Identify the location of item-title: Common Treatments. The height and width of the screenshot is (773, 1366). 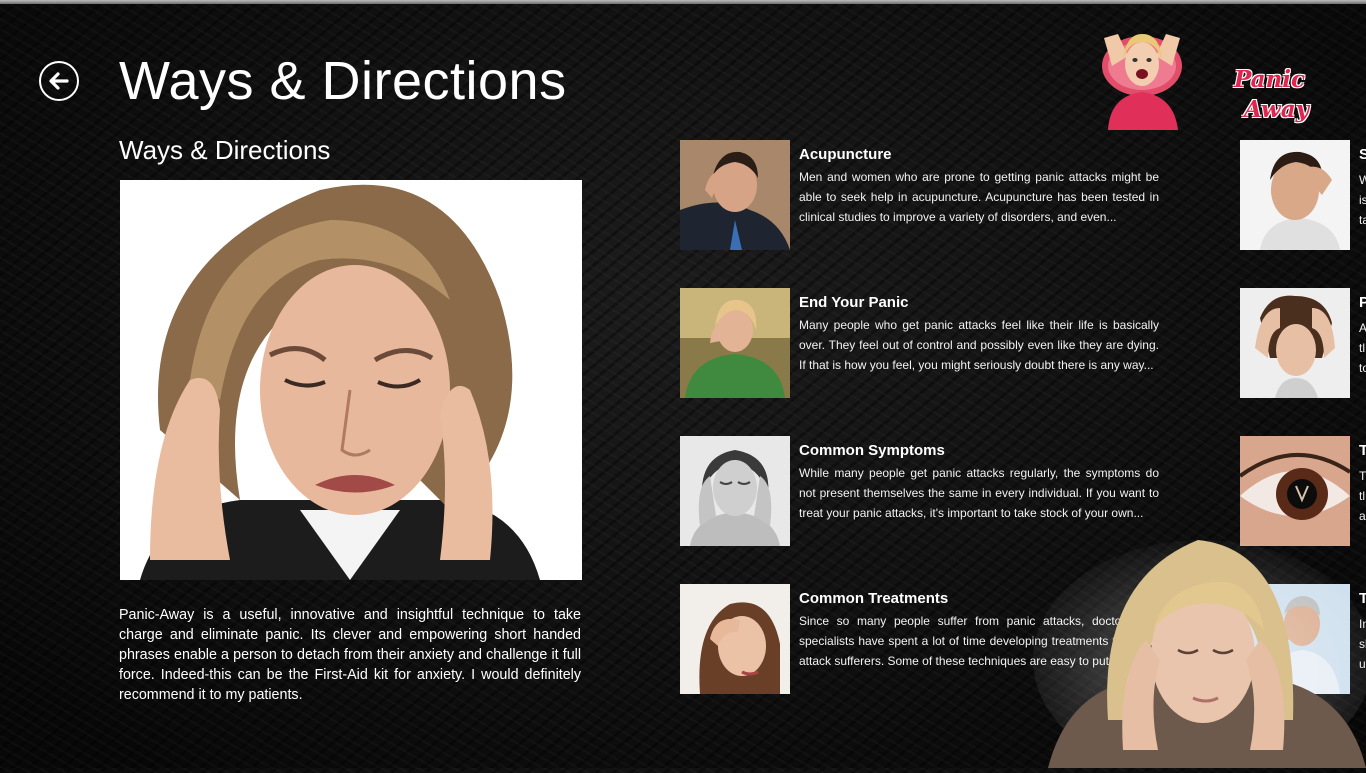
(874, 598).